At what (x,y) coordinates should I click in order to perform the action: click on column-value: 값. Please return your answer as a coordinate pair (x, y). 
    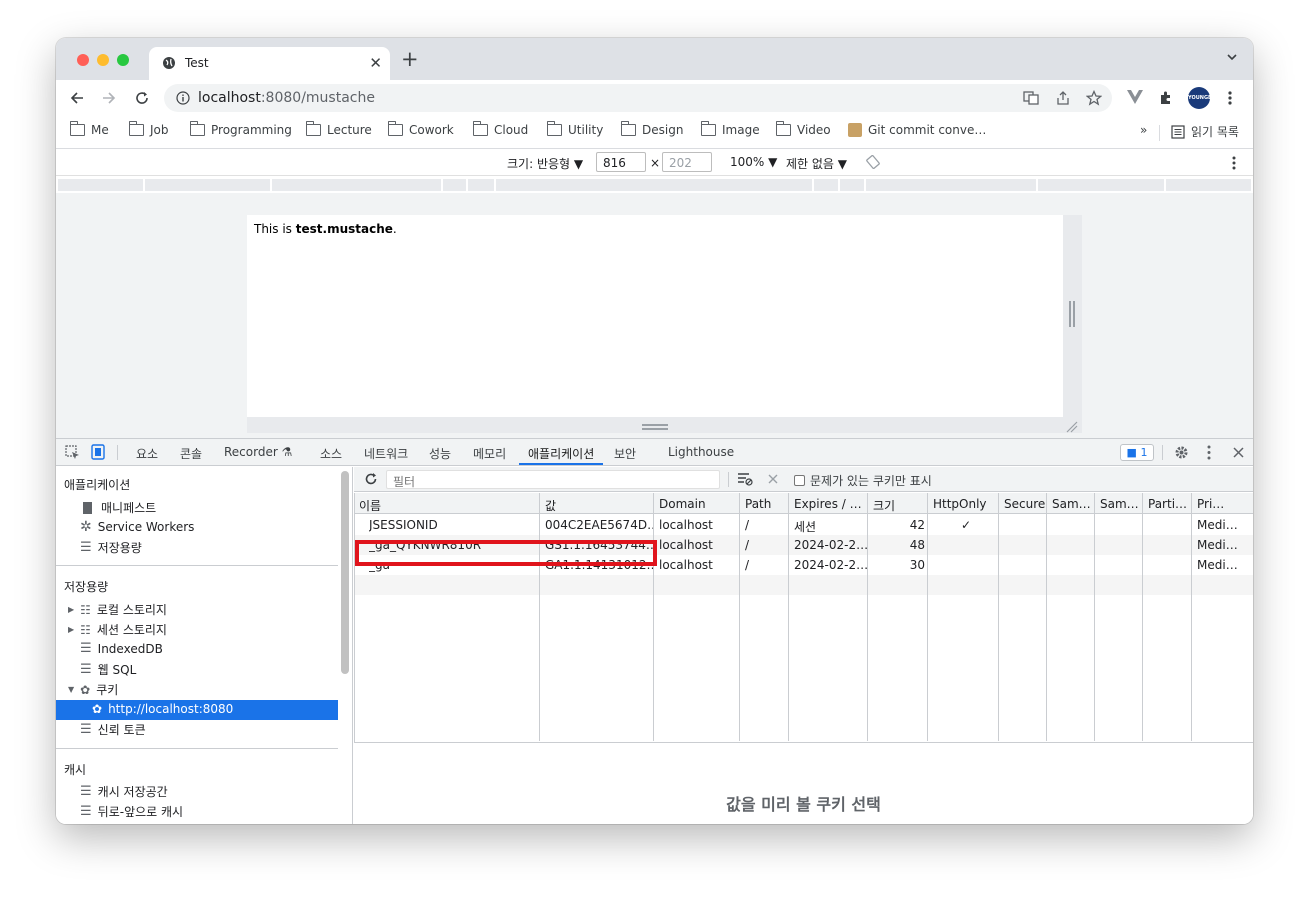
    Looking at the image, I should click on (600, 505).